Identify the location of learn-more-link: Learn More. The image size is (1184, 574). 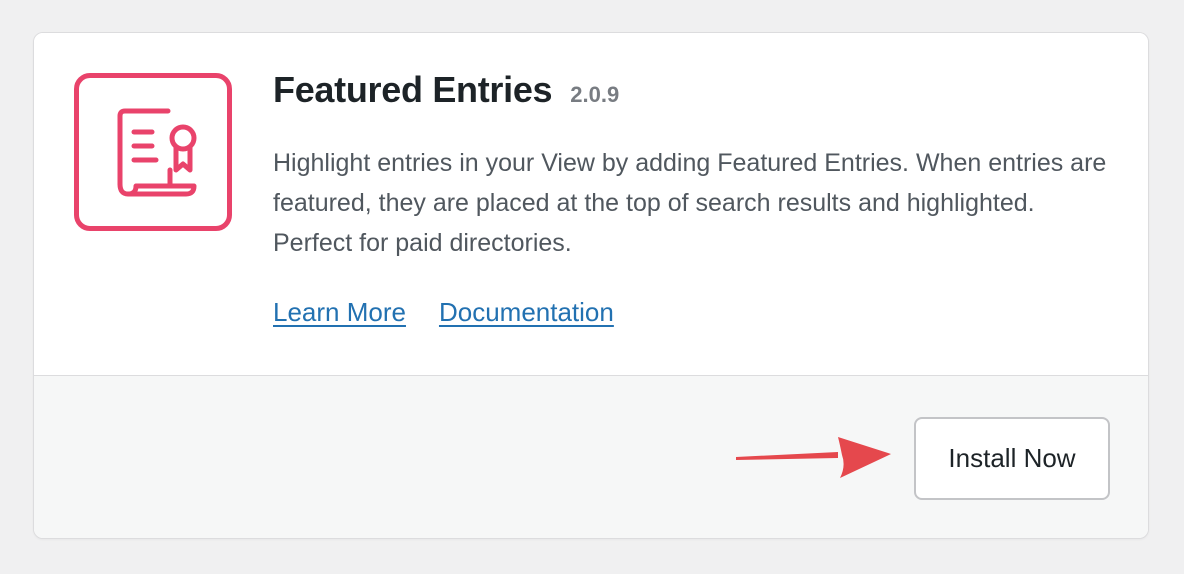
(339, 312).